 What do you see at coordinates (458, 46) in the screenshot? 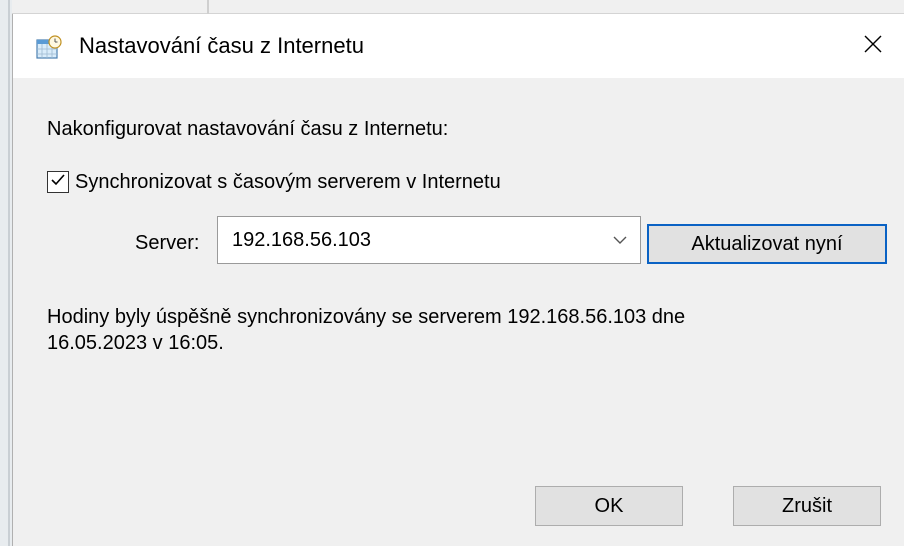
I see `title-bar: Nastavování času z Internetu` at bounding box center [458, 46].